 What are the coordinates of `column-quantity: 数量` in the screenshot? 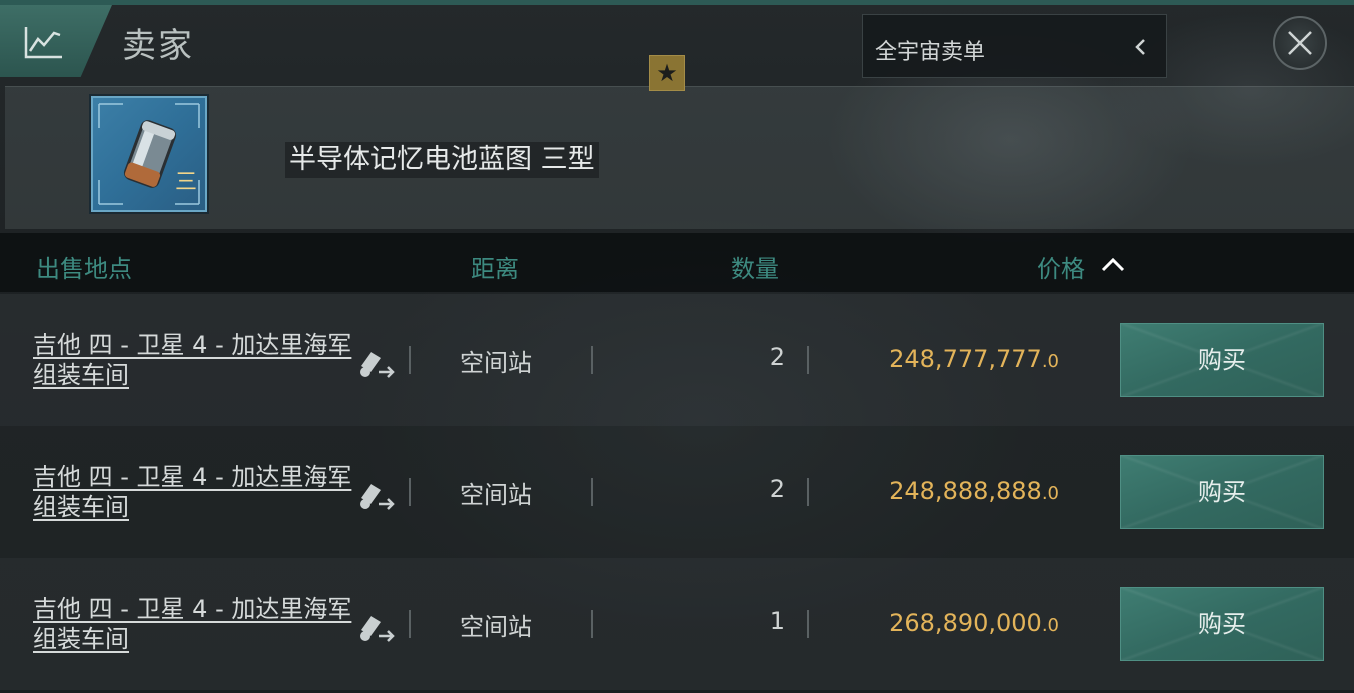 It's located at (755, 266).